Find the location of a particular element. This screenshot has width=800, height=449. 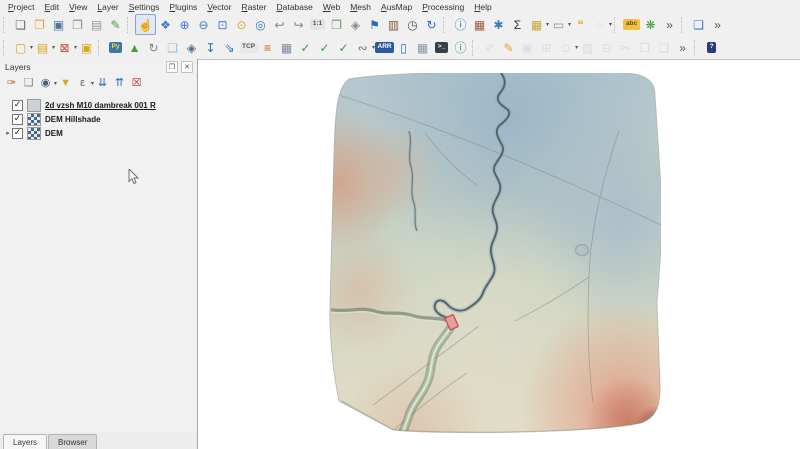

terrain-tools-button: ▲ is located at coordinates (134, 47).